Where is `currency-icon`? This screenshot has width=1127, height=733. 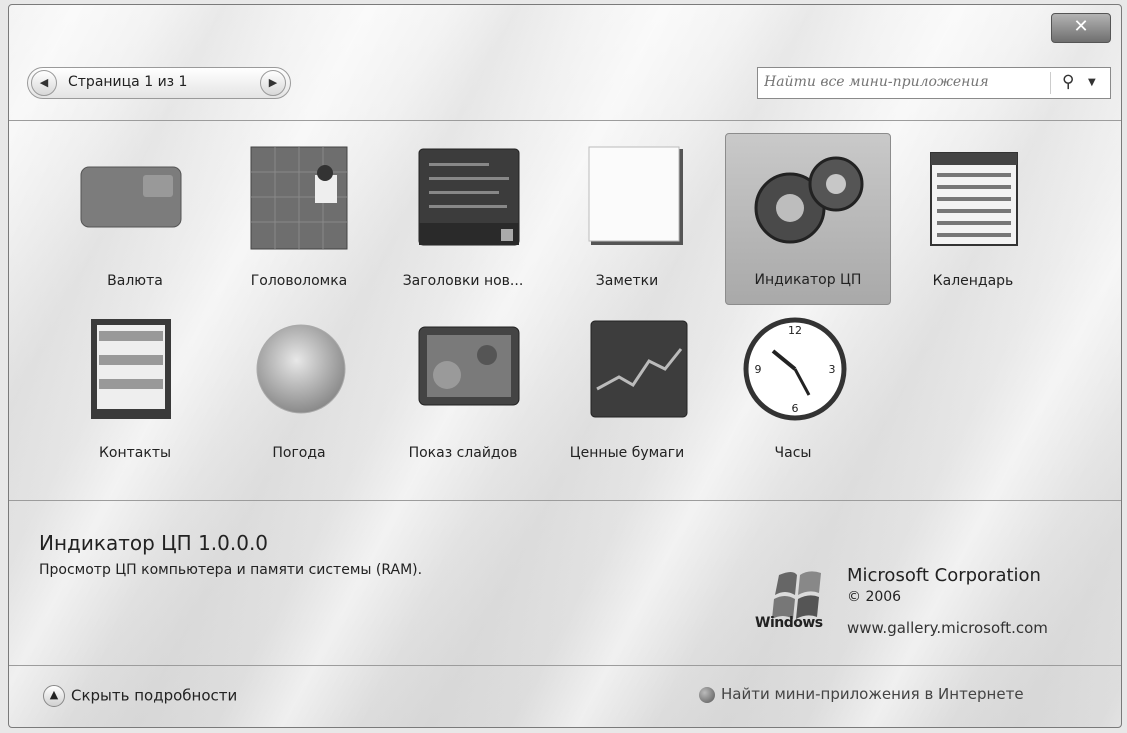 currency-icon is located at coordinates (131, 197).